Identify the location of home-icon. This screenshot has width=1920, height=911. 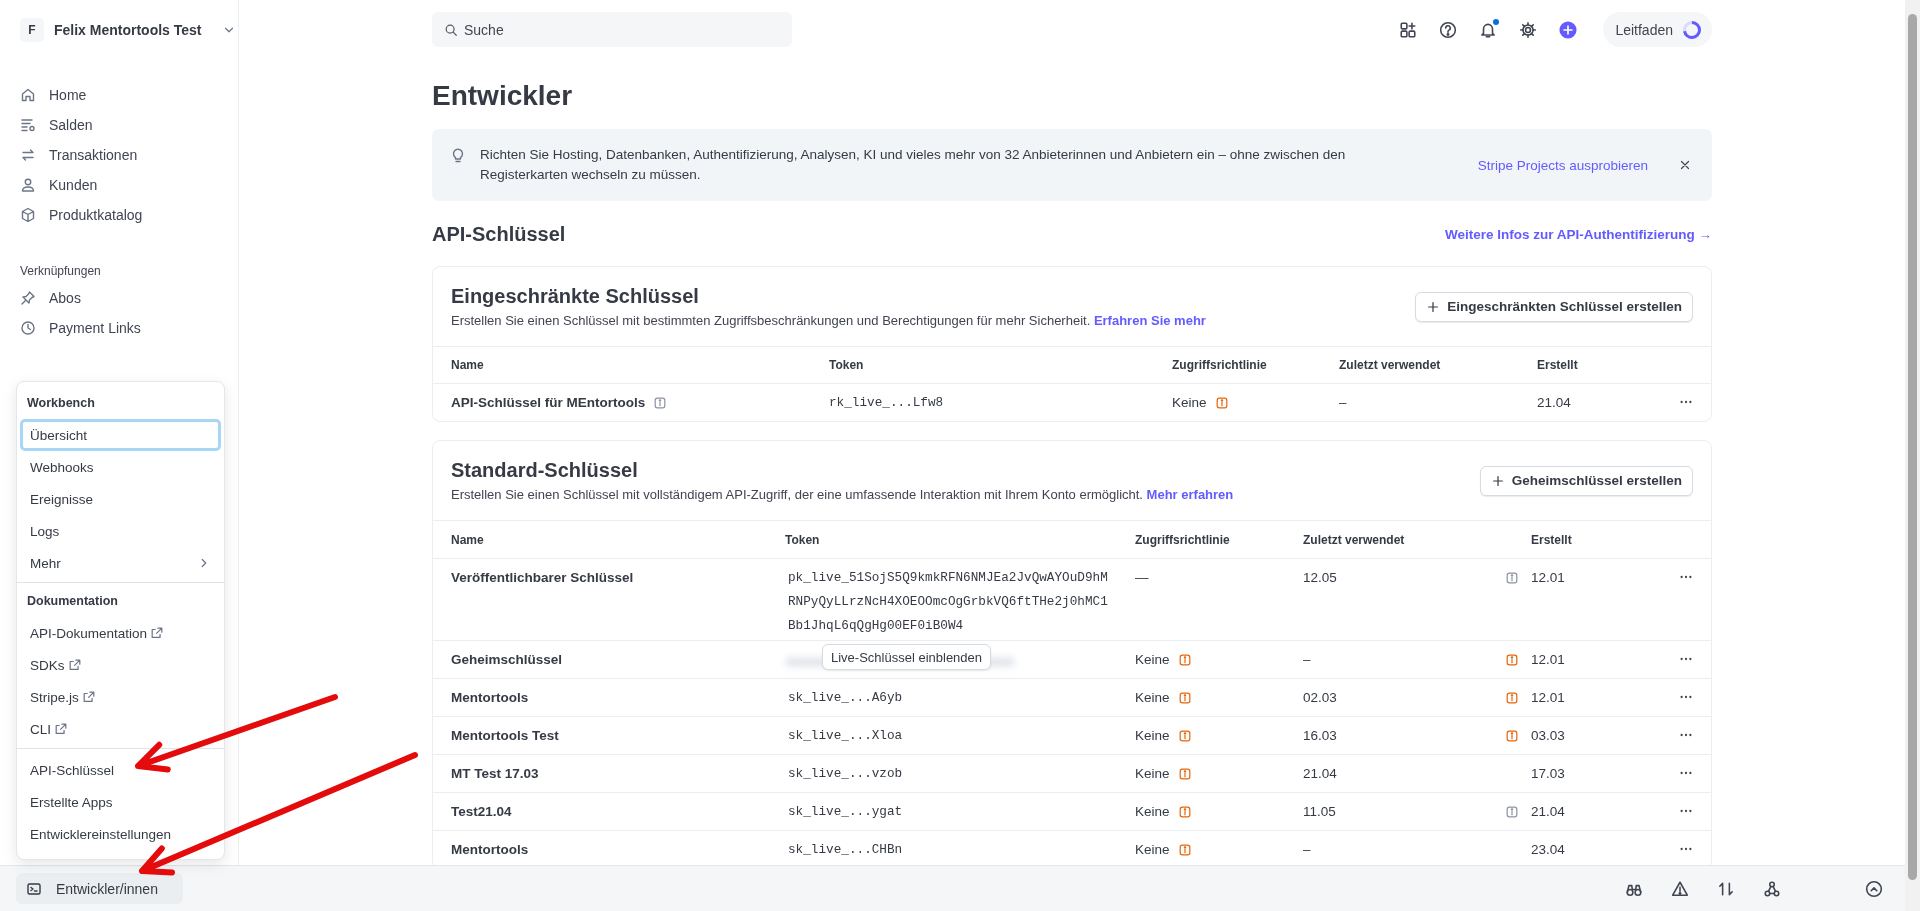
(28, 95).